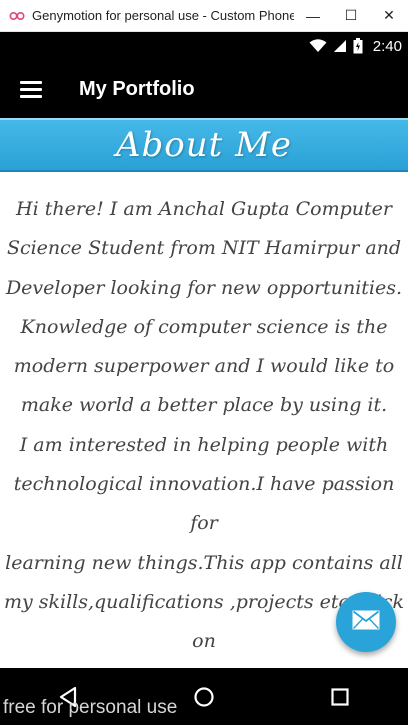 This screenshot has width=408, height=725. What do you see at coordinates (17, 16) in the screenshot?
I see `genymotion-logo-icon` at bounding box center [17, 16].